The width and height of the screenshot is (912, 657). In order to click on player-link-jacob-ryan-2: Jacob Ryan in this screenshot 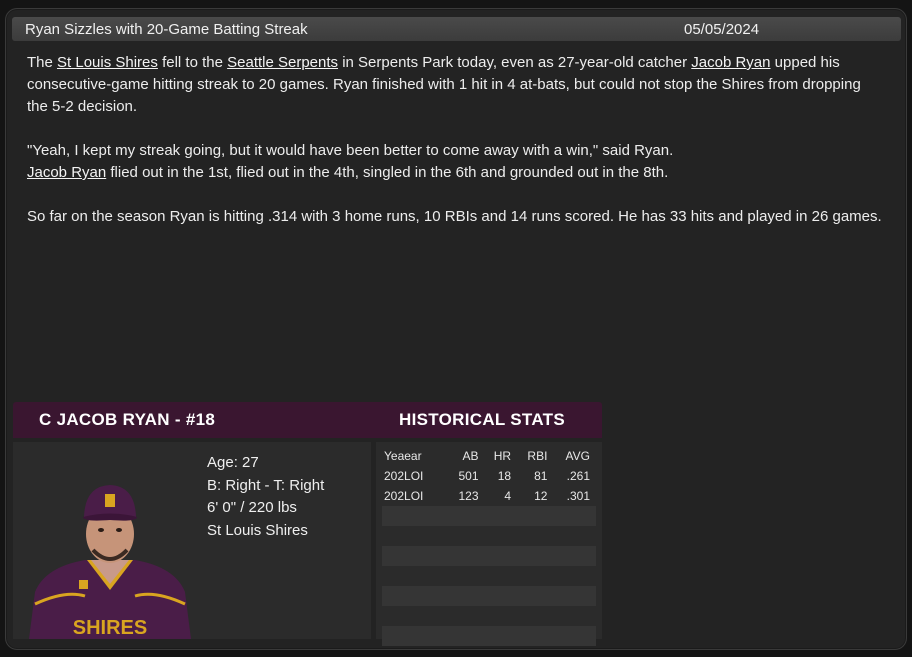, I will do `click(66, 172)`.